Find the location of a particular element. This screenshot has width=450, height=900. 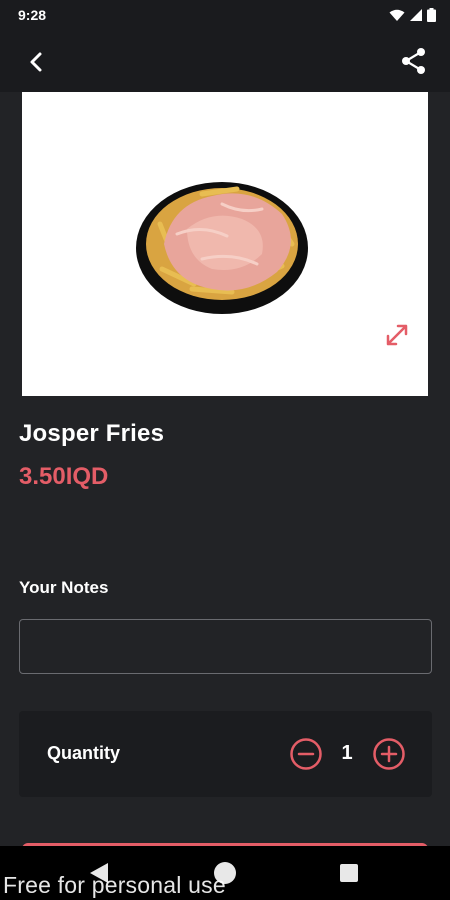

back-arrow-icon is located at coordinates (36, 62).